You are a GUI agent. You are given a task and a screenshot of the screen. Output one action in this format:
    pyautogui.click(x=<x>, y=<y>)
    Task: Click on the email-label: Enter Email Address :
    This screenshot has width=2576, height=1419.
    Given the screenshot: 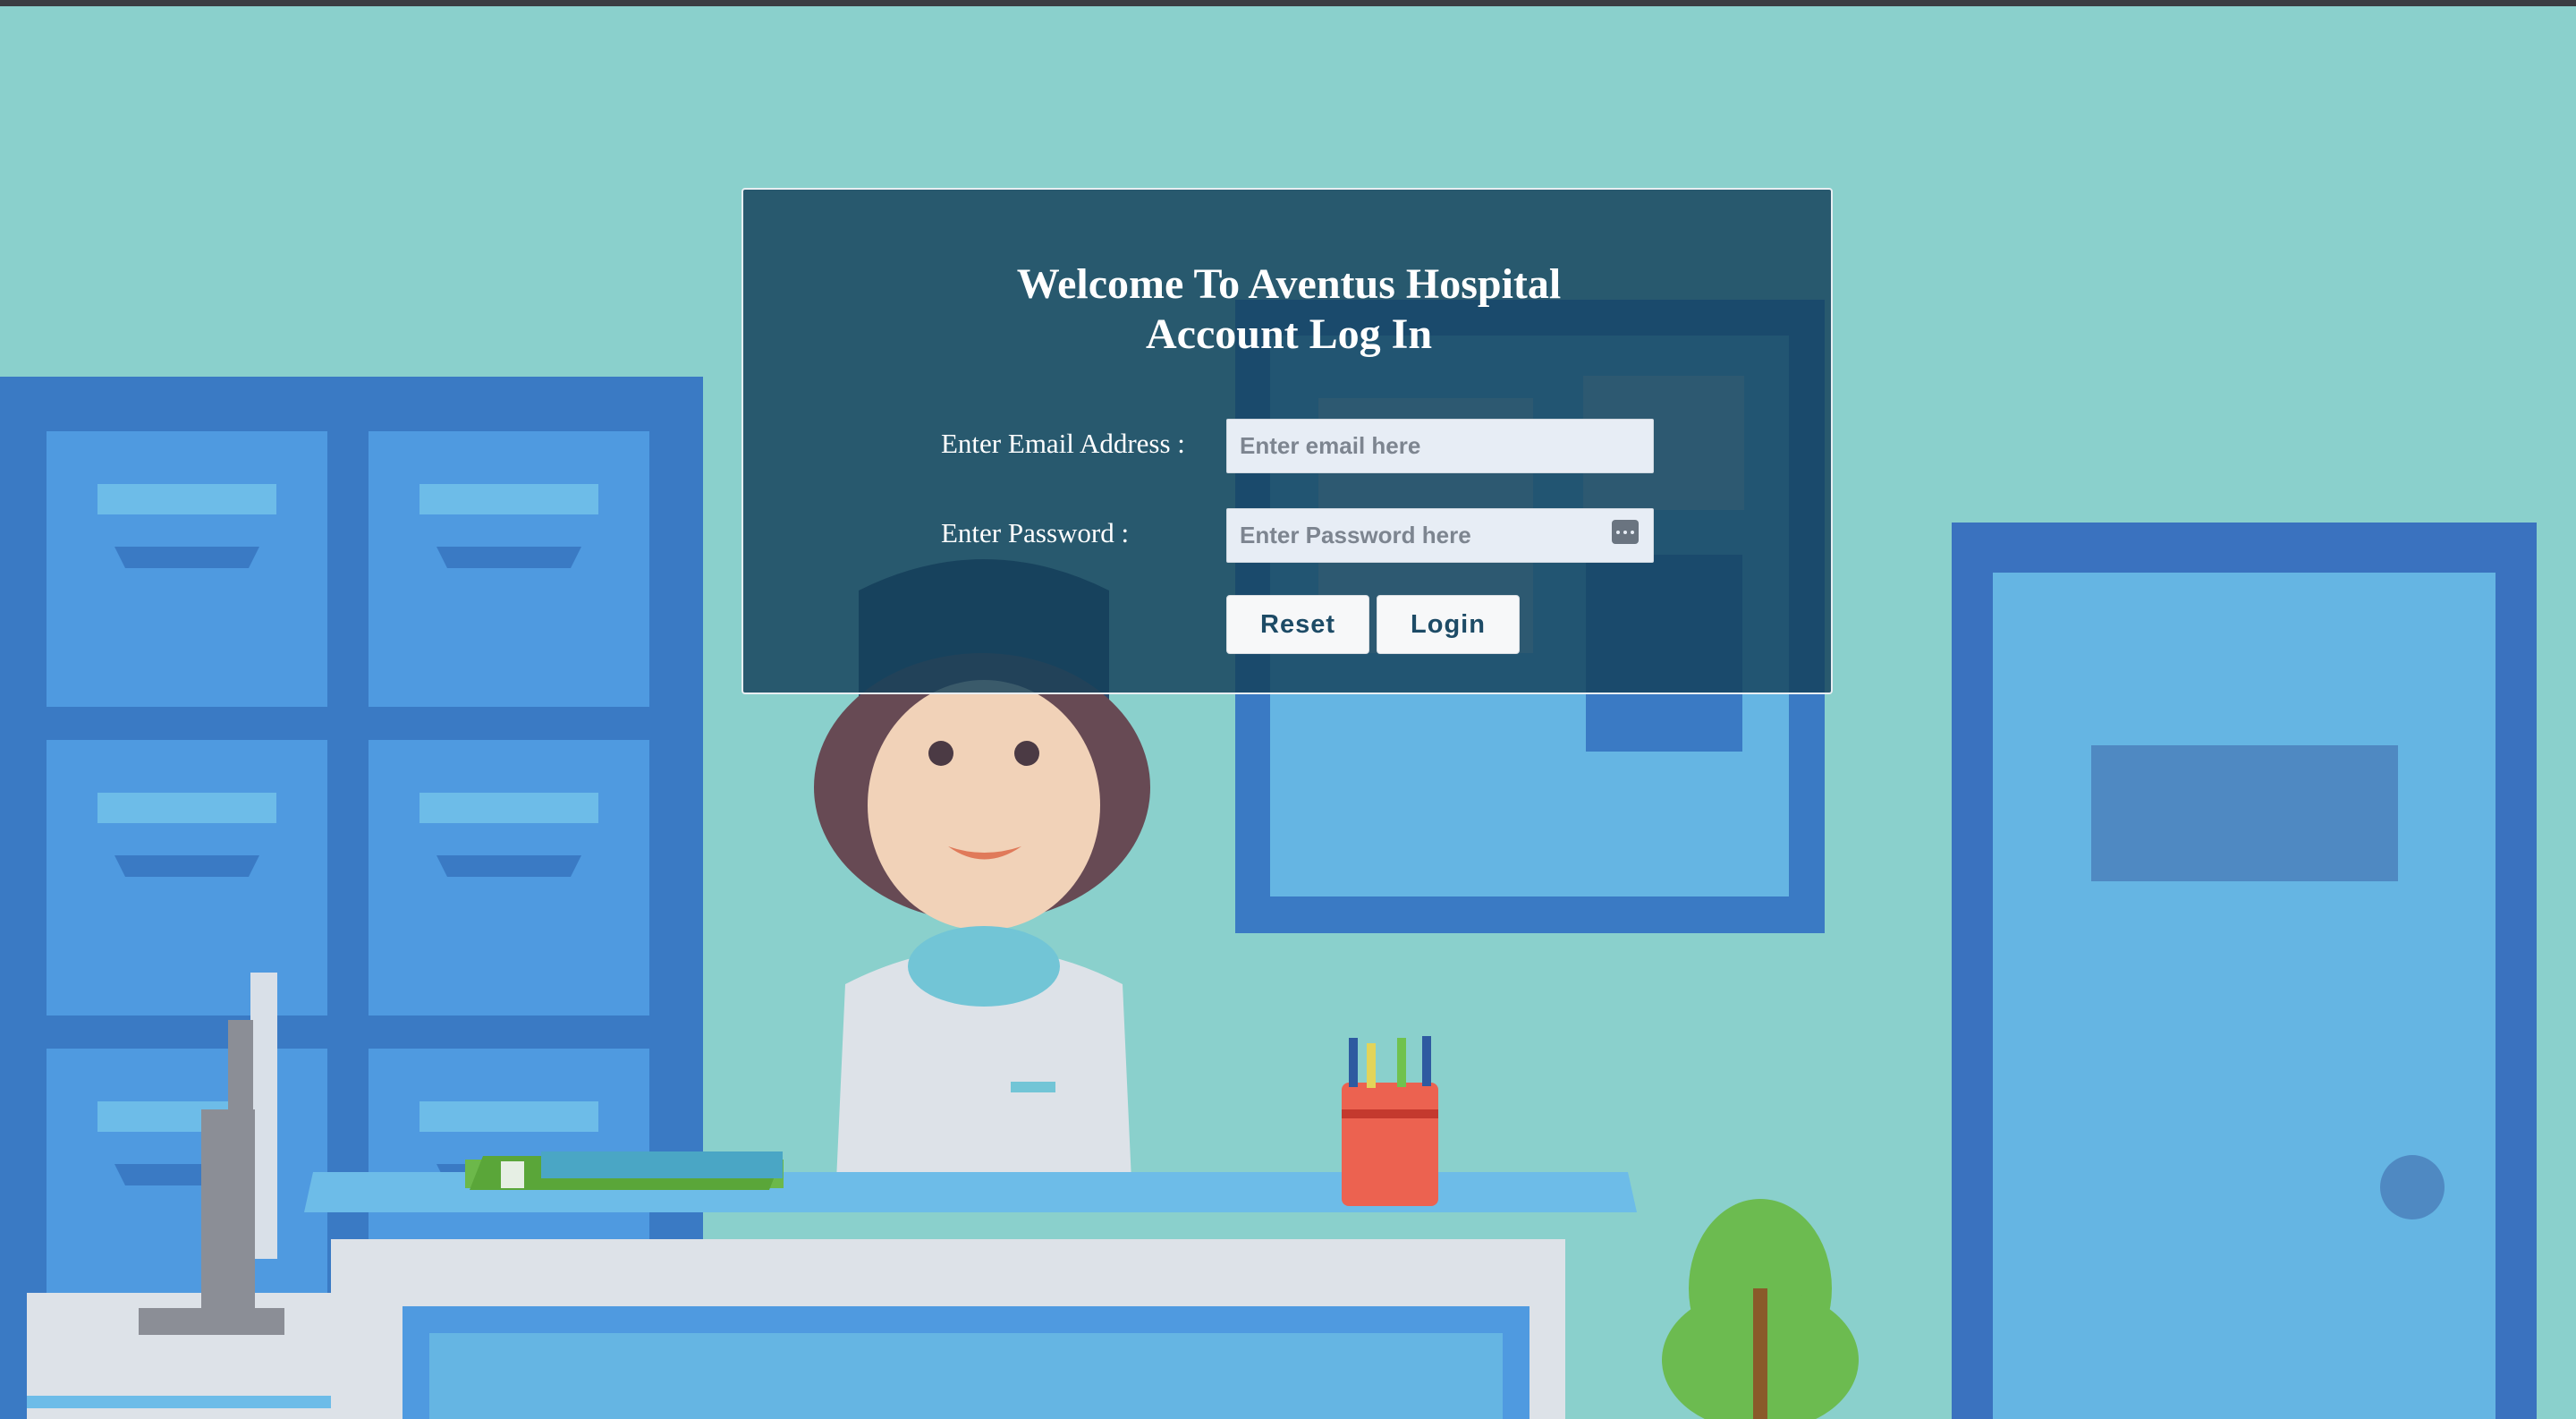 What is the action you would take?
    pyautogui.click(x=1063, y=443)
    